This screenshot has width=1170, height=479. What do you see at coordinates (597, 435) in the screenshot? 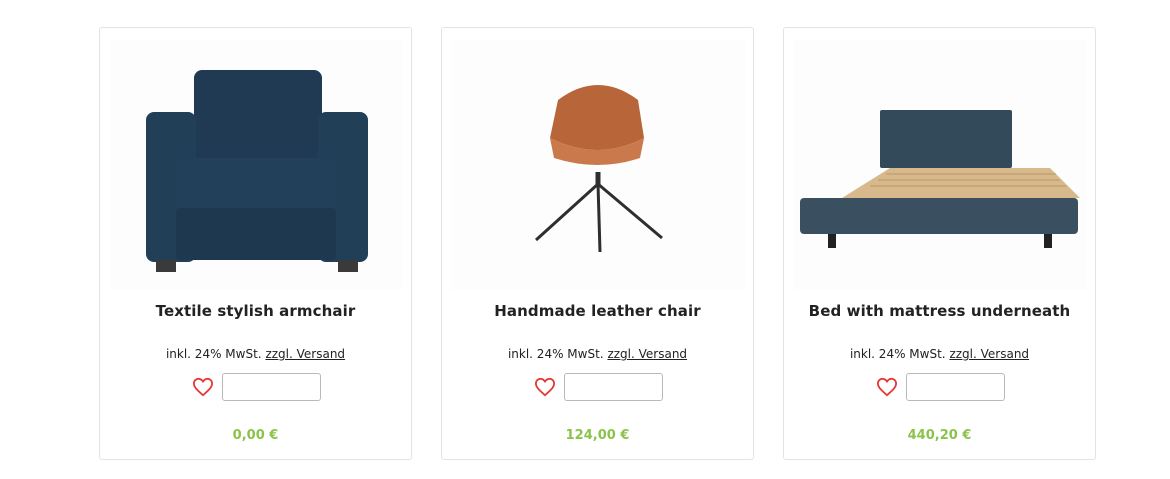
I see `product-price: 124,00 €` at bounding box center [597, 435].